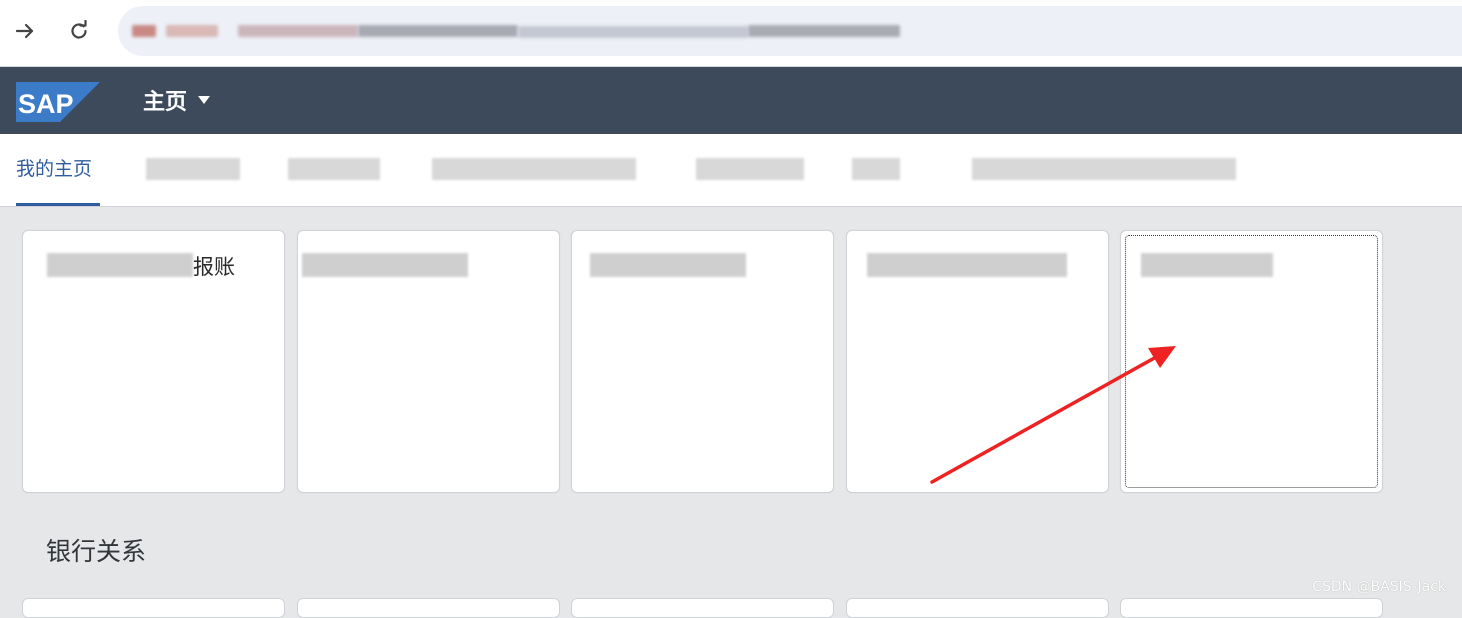 This screenshot has height=618, width=1462. I want to click on shell-header: SAP 主页, so click(731, 100).